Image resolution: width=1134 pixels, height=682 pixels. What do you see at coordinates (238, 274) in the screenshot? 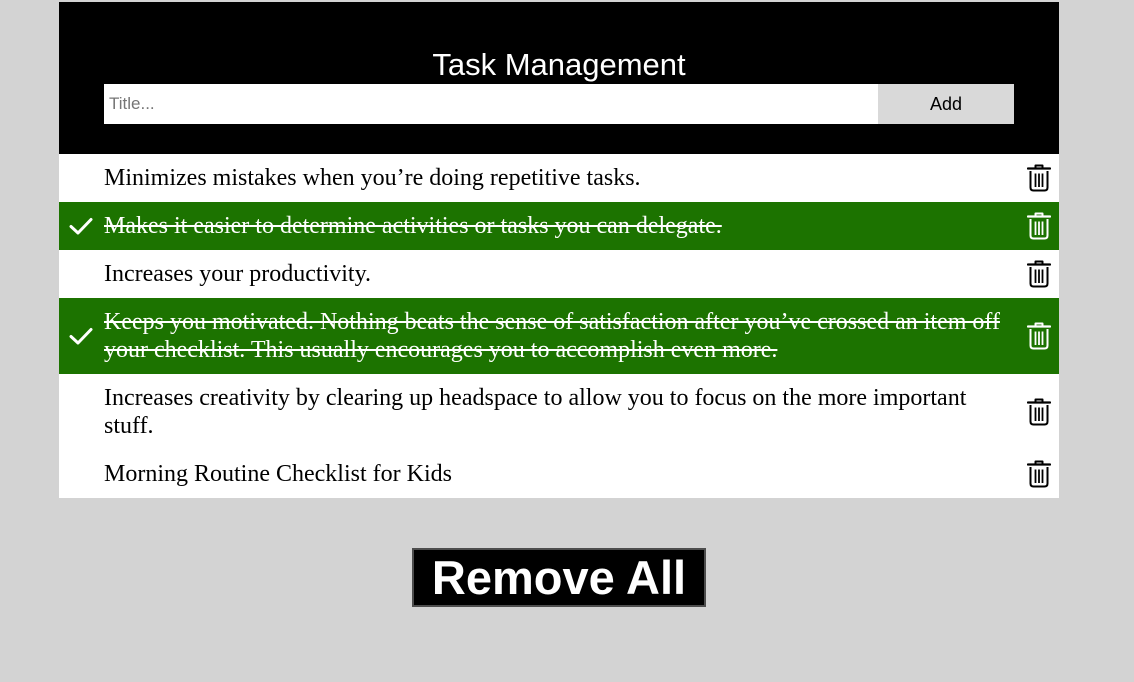
I see `task-text: Increases your productivity.` at bounding box center [238, 274].